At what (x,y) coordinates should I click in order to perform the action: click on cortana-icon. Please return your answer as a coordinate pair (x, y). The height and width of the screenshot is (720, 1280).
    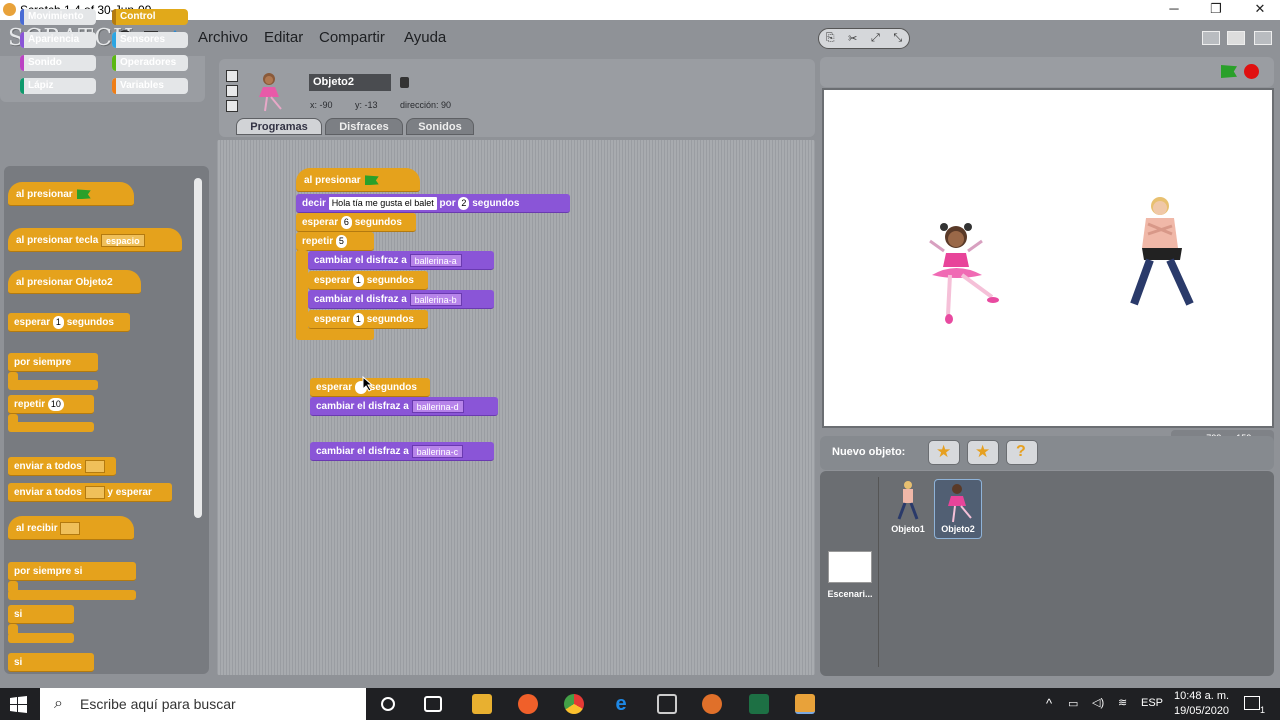
    Looking at the image, I should click on (388, 704).